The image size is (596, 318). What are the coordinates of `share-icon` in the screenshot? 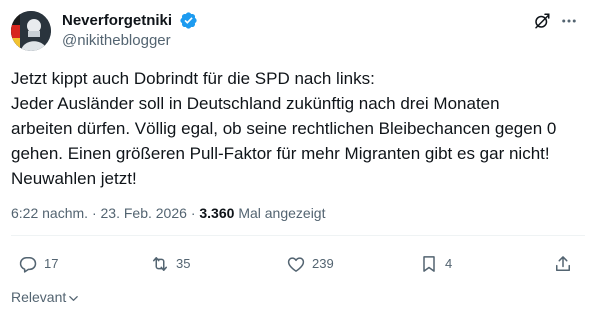 It's located at (563, 263).